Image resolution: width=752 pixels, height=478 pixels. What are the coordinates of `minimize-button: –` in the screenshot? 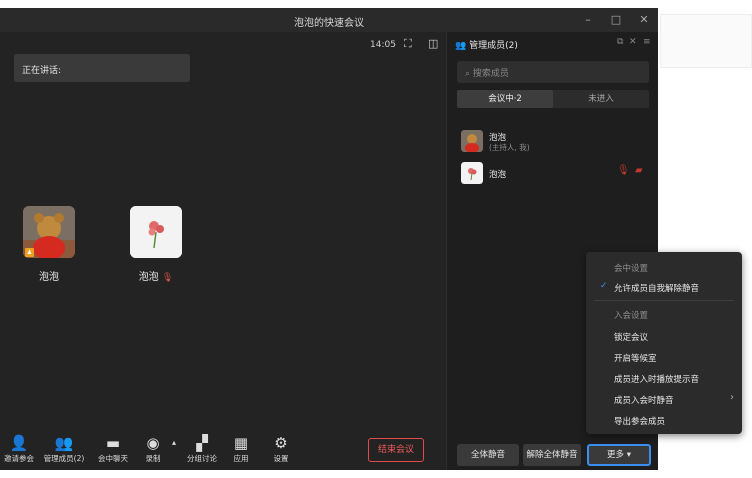 It's located at (588, 20).